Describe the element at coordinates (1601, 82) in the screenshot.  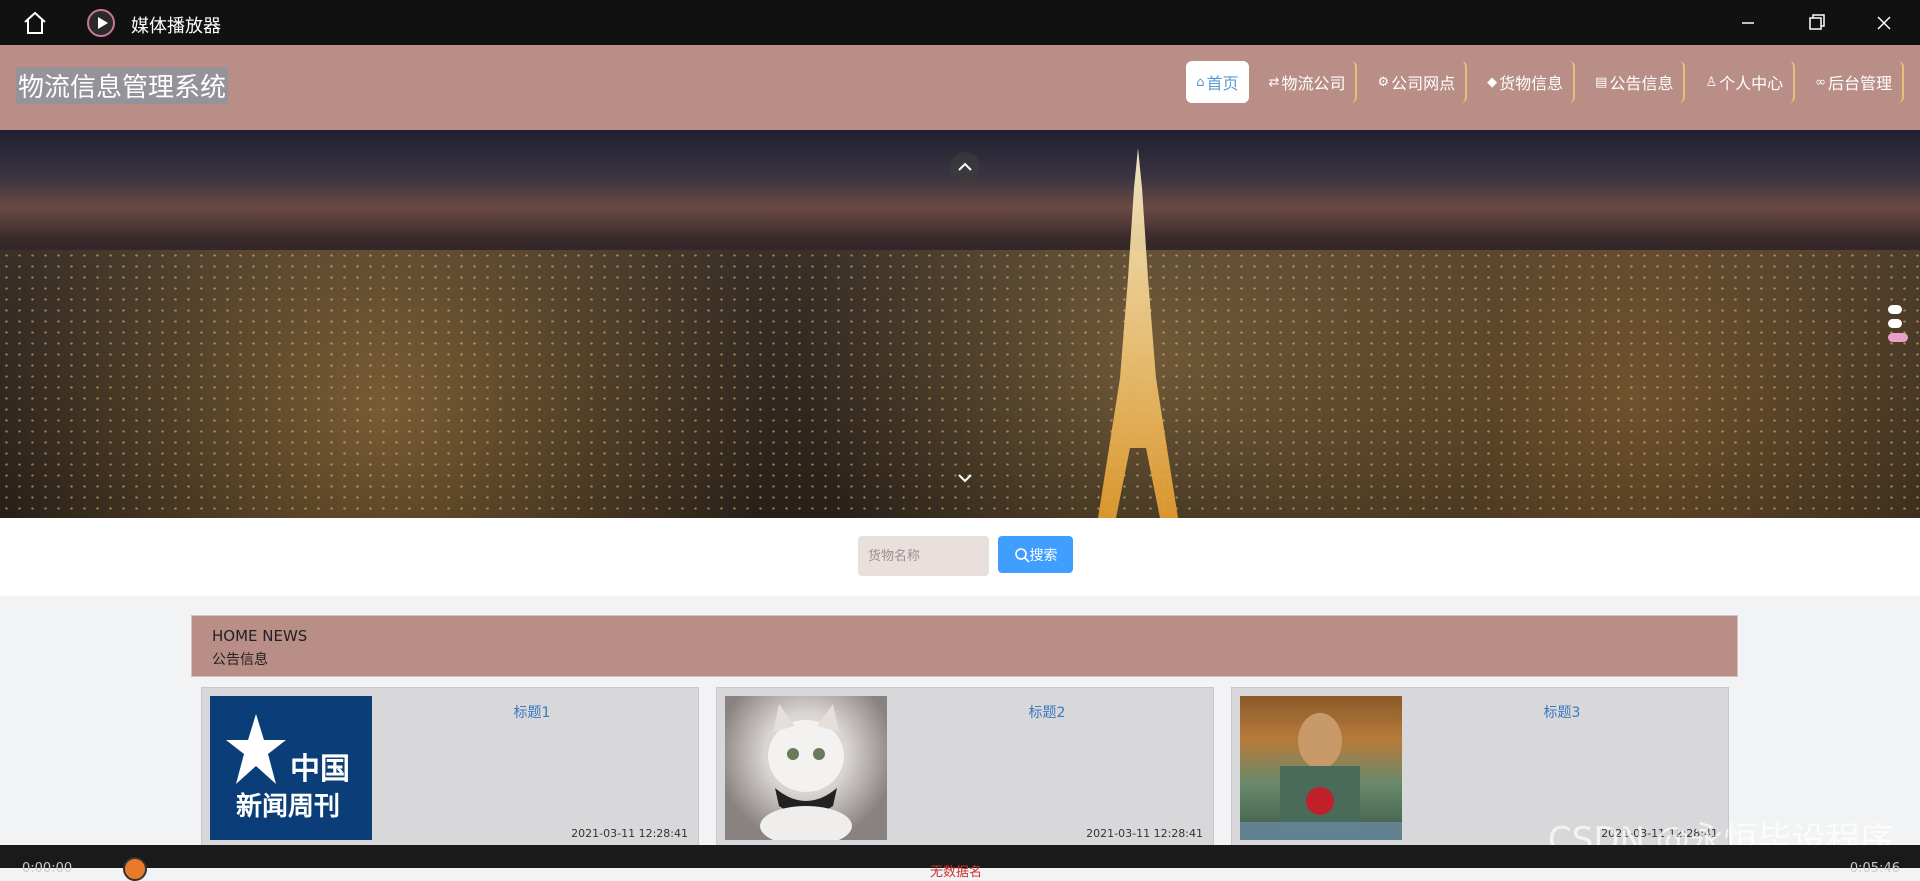
I see `document-icon: ▤` at that location.